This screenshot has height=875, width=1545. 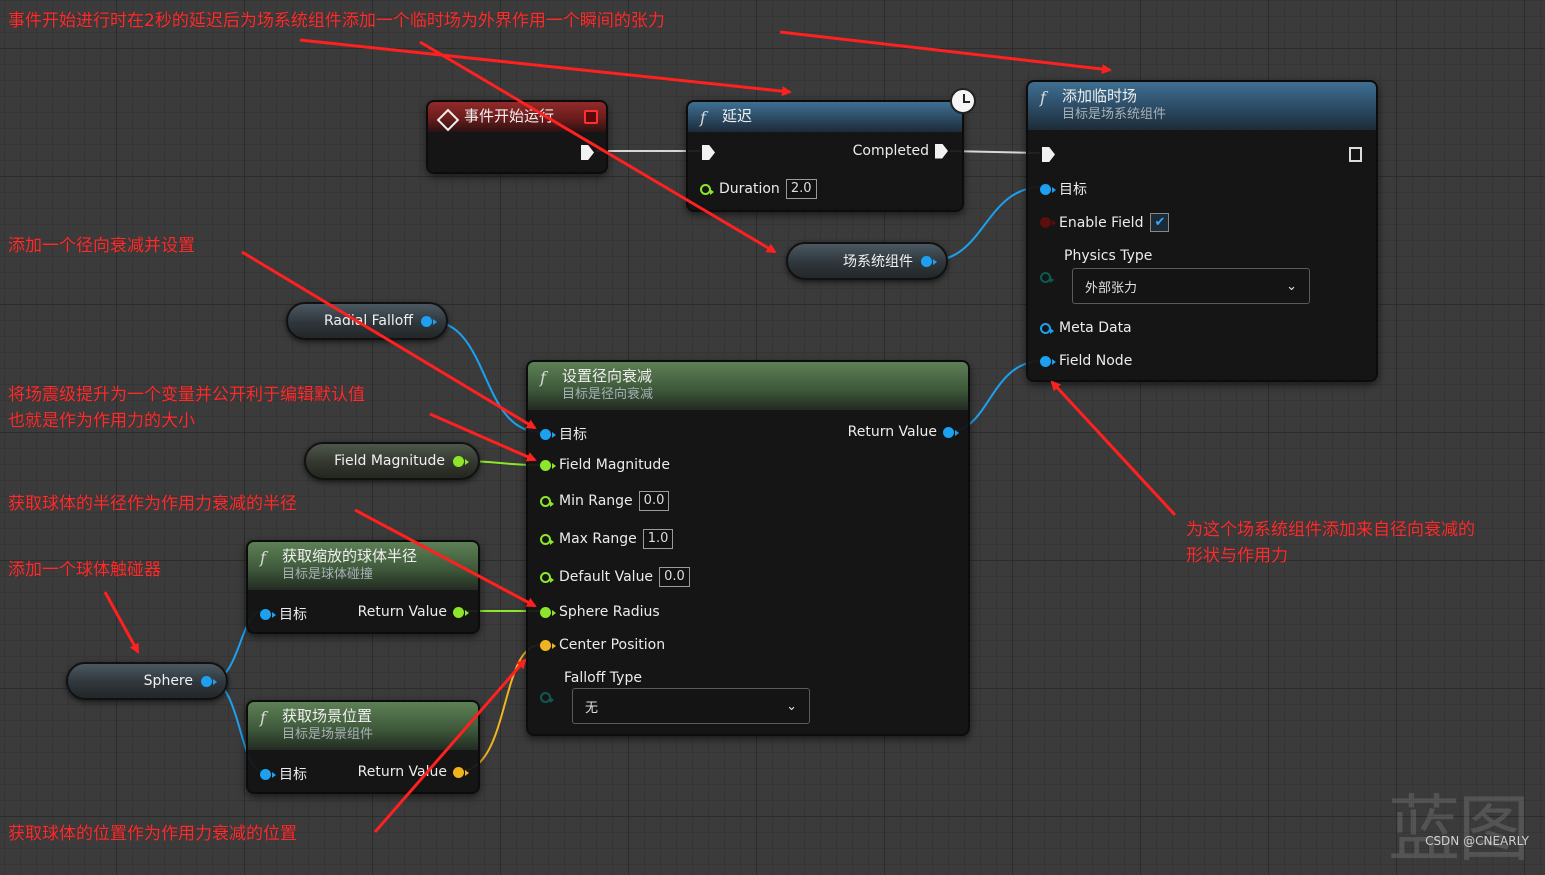 I want to click on annotation-field-shape: 为这个场系统组件添加来自径向衰减的 形状与作用力, so click(x=1330, y=543).